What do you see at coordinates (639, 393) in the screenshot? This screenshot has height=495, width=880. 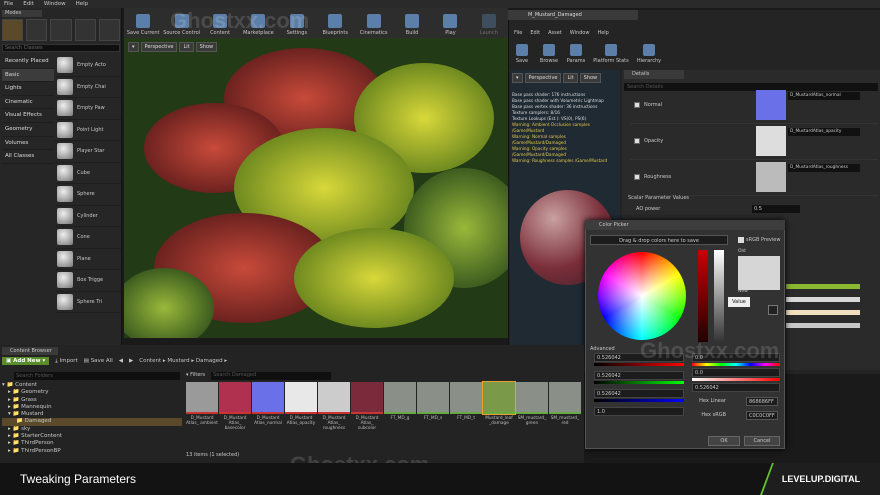 I see `blue-field: 0.526042` at bounding box center [639, 393].